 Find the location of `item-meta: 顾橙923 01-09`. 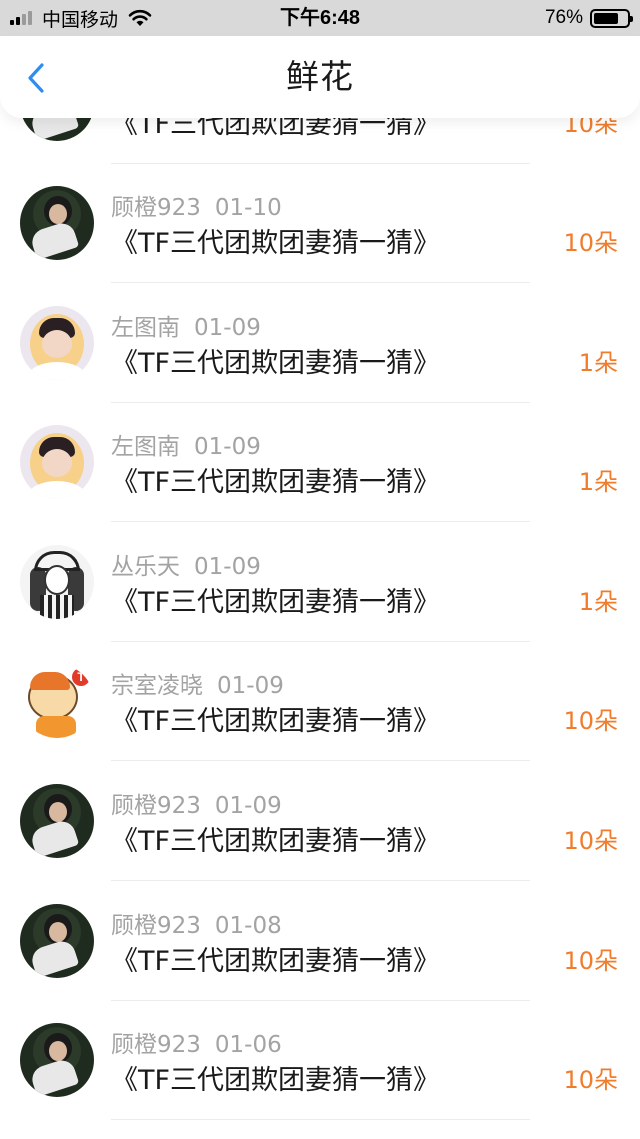

item-meta: 顾橙923 01-09 is located at coordinates (196, 803).